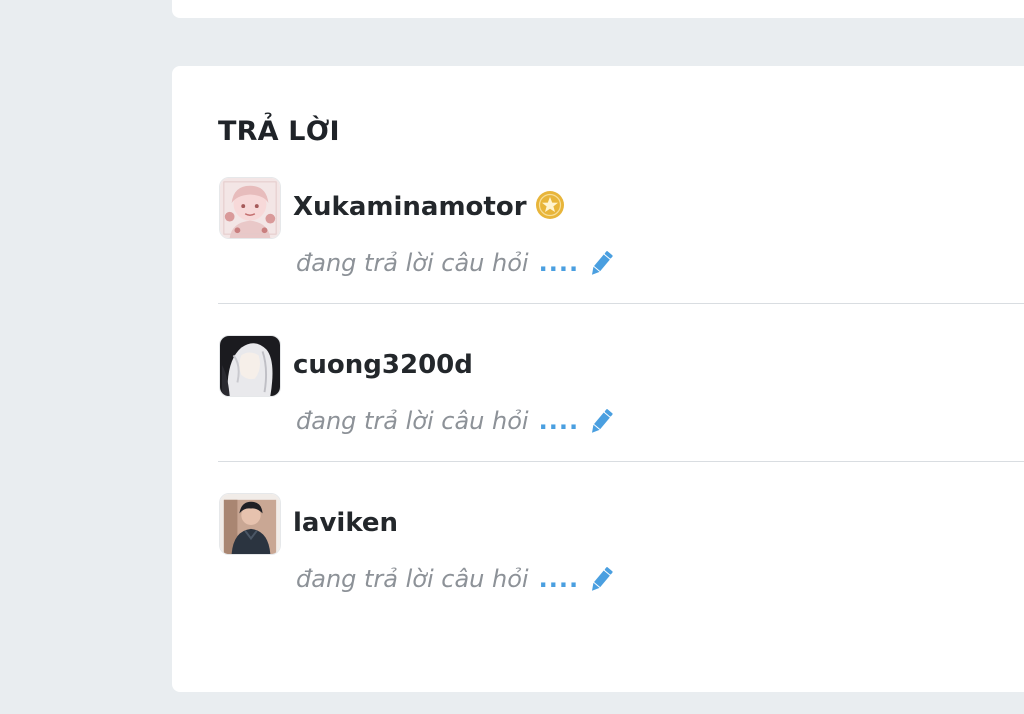 This screenshot has height=714, width=1024. I want to click on username-text: cuong3200d, so click(383, 365).